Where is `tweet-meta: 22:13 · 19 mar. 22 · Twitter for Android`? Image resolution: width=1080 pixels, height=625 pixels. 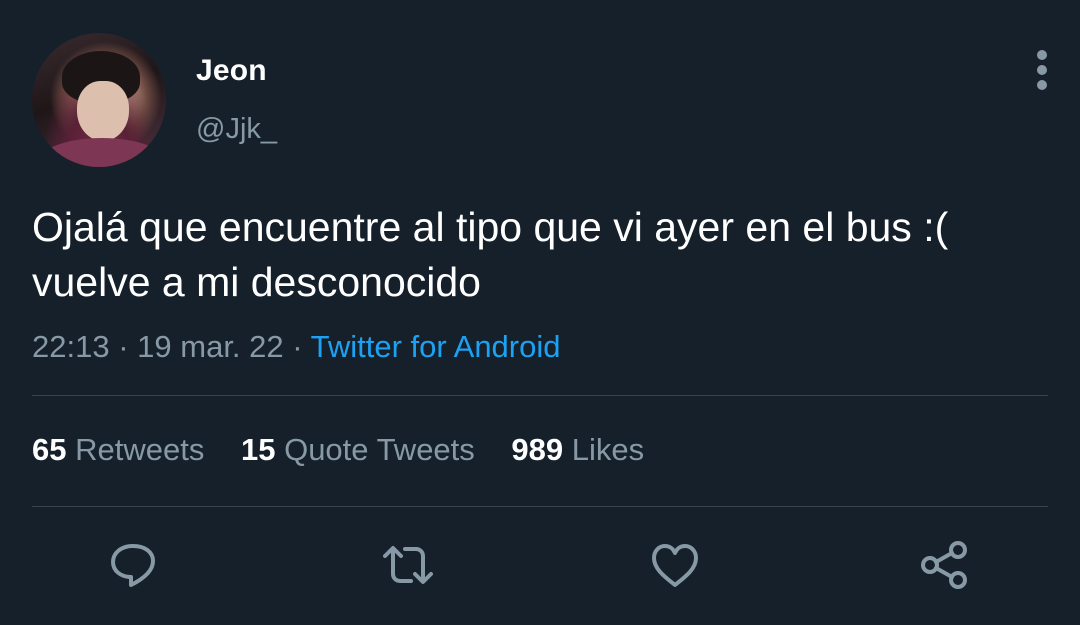
tweet-meta: 22:13 · 19 mar. 22 · Twitter for Android is located at coordinates (296, 347).